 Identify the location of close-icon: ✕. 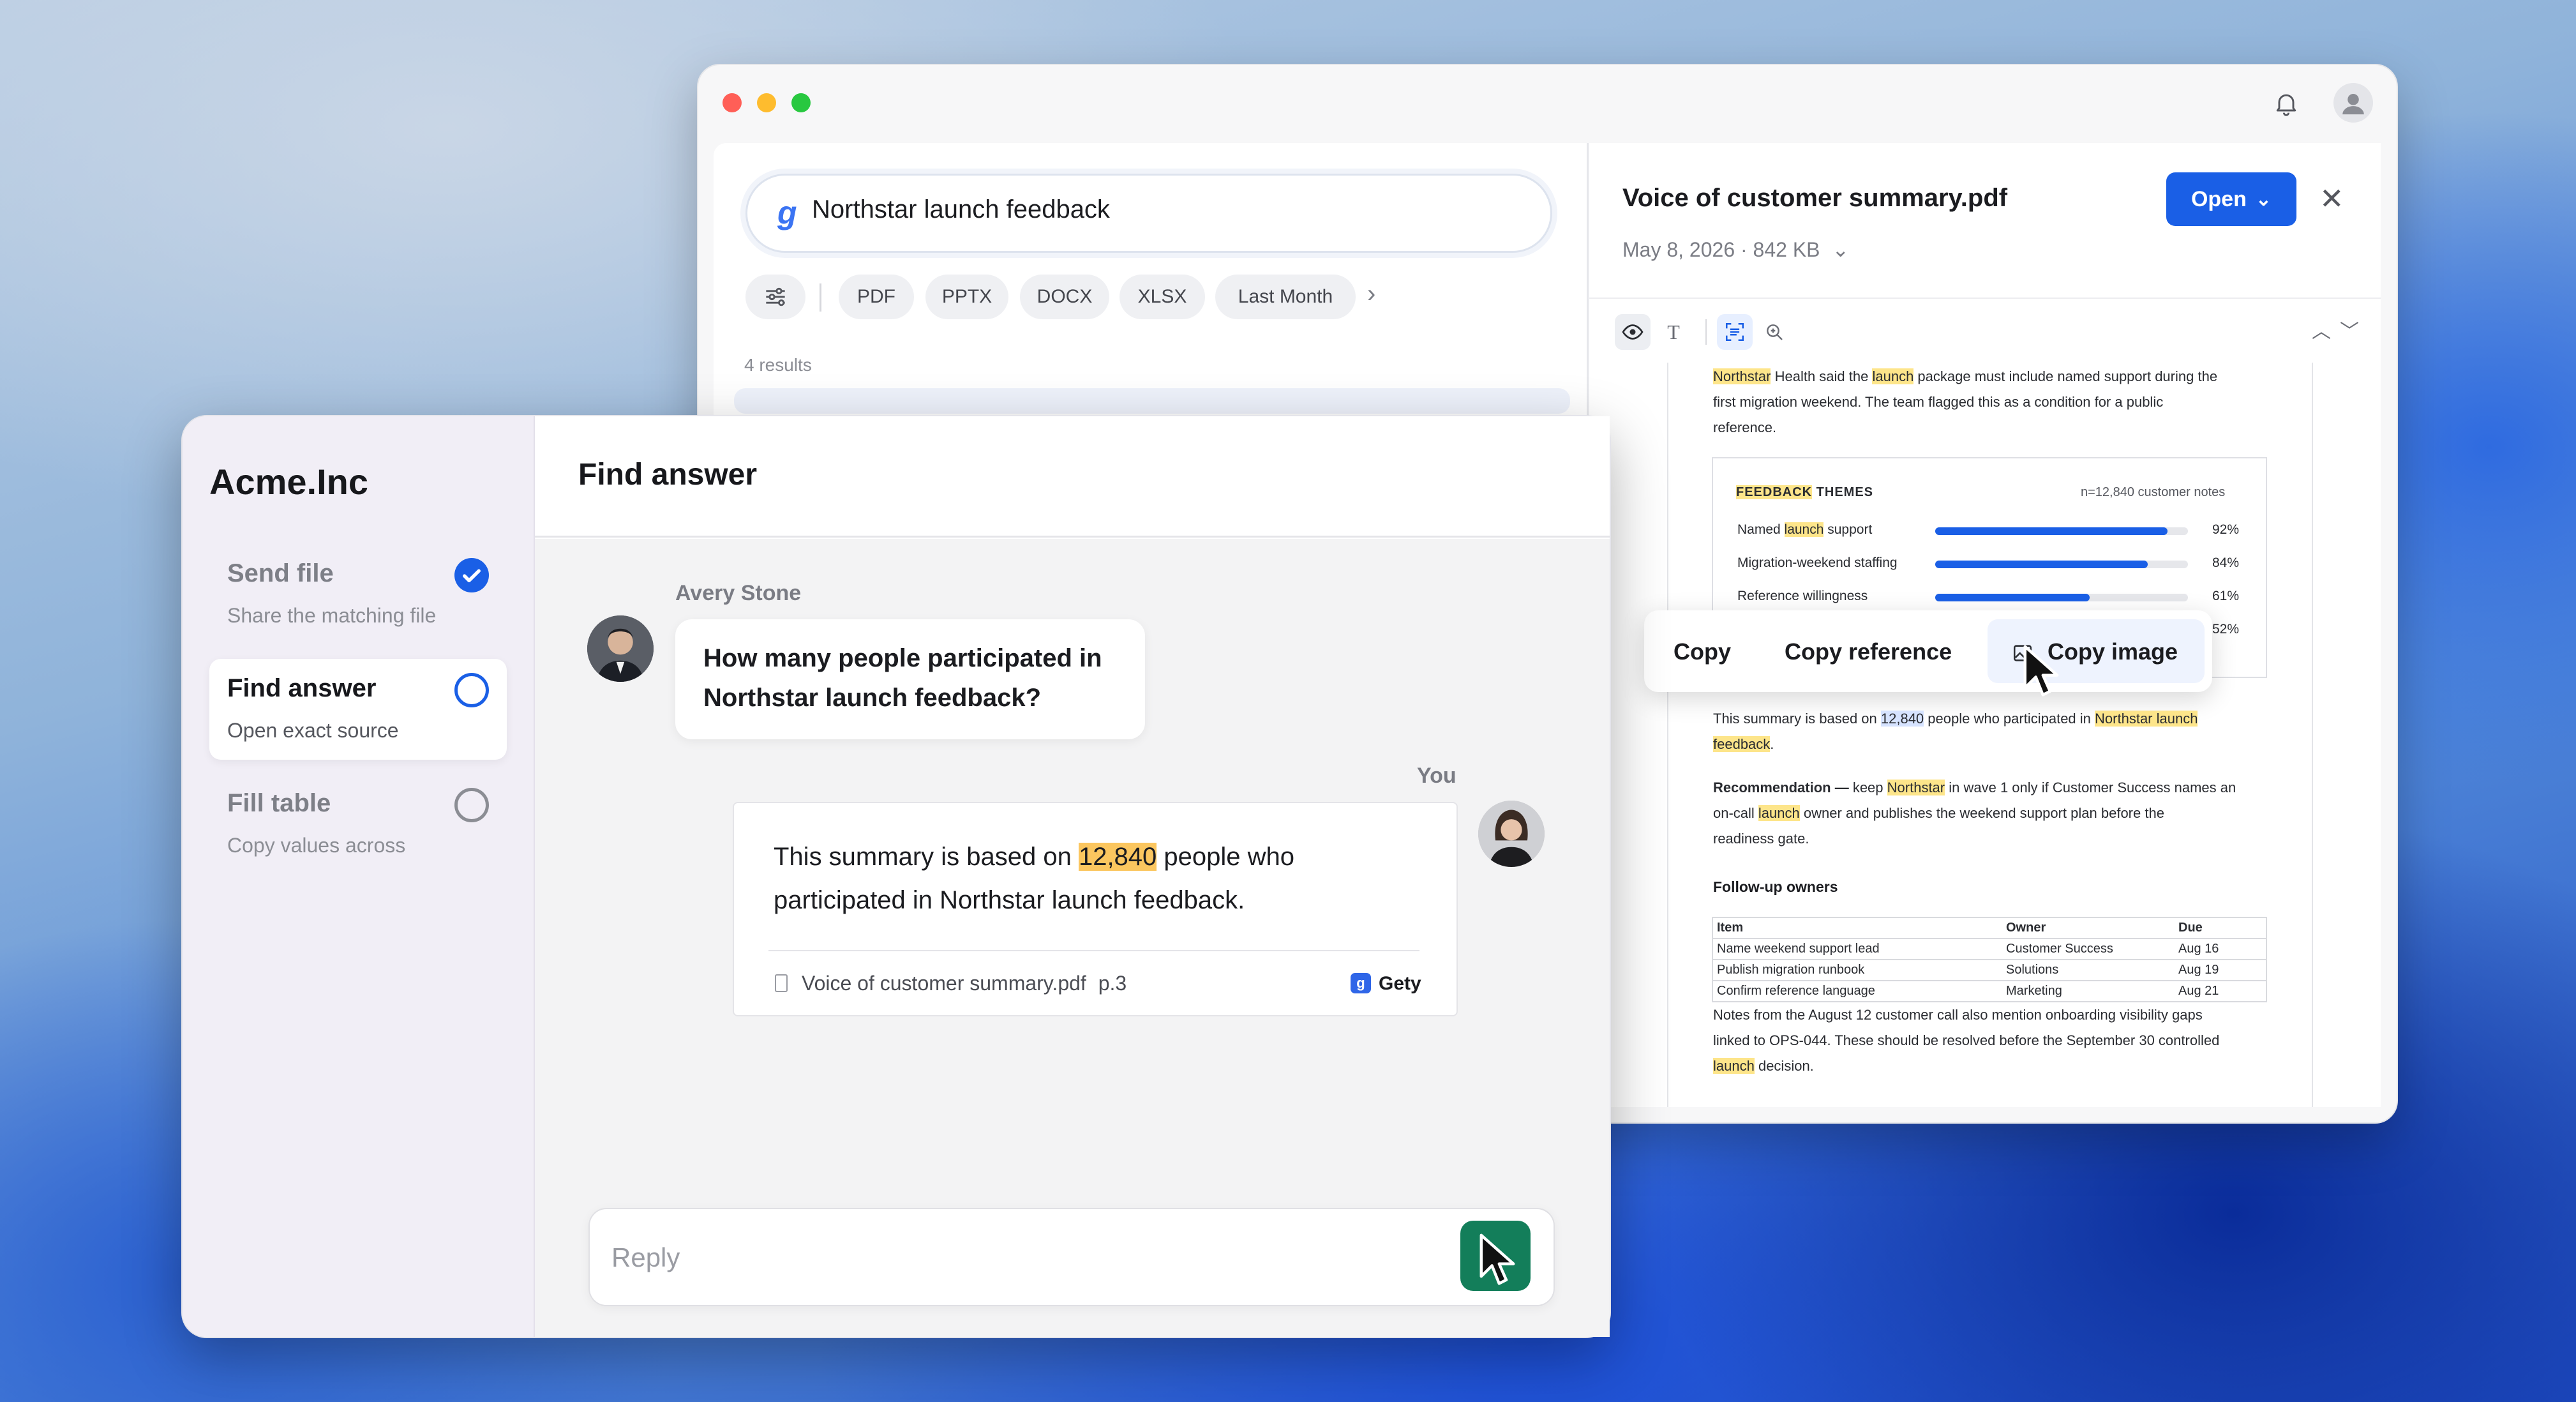
(2331, 198).